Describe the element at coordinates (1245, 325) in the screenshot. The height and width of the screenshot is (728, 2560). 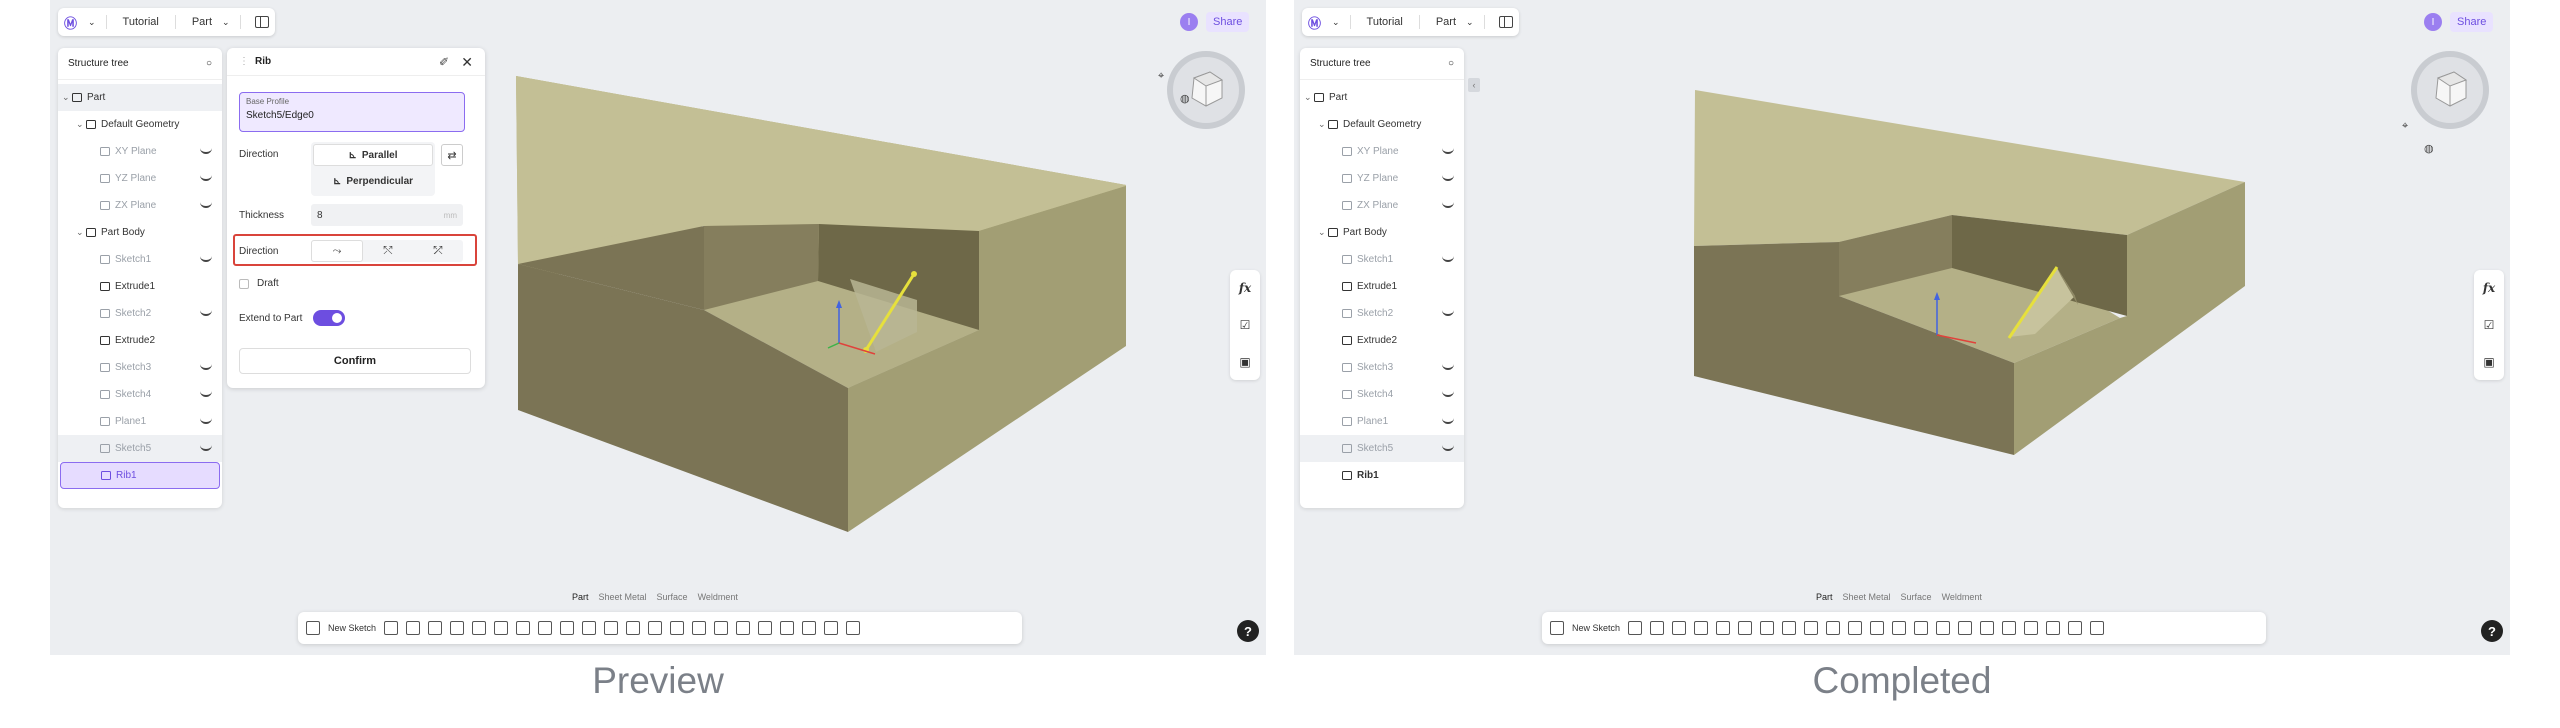
I see `checklist-icon: ☑` at that location.